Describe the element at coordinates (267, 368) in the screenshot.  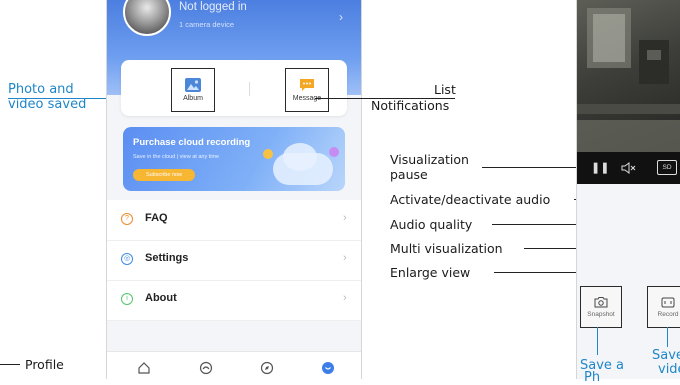
I see `discover-tab-icon` at that location.